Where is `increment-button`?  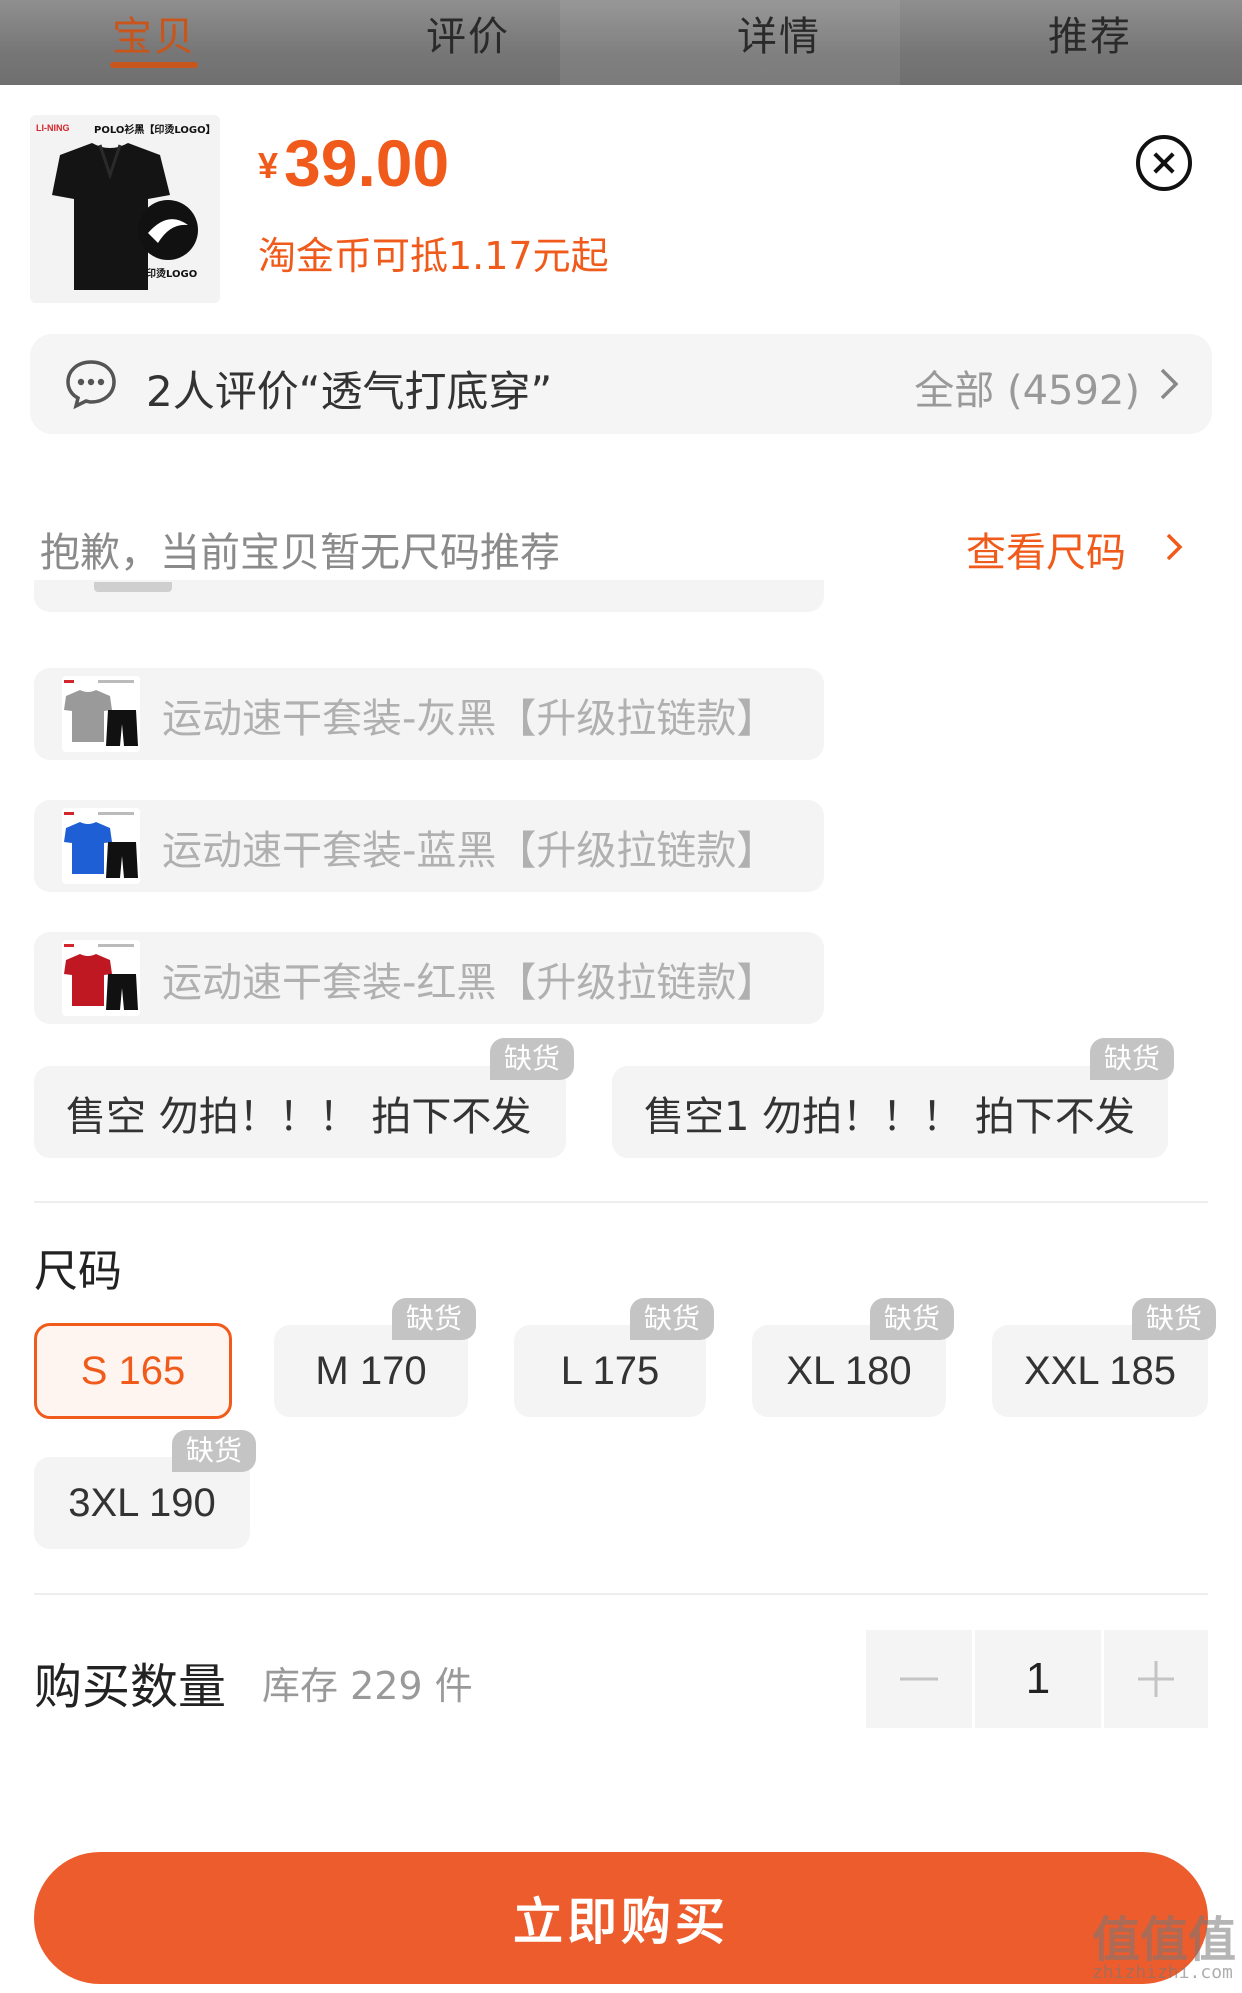 increment-button is located at coordinates (1156, 1679).